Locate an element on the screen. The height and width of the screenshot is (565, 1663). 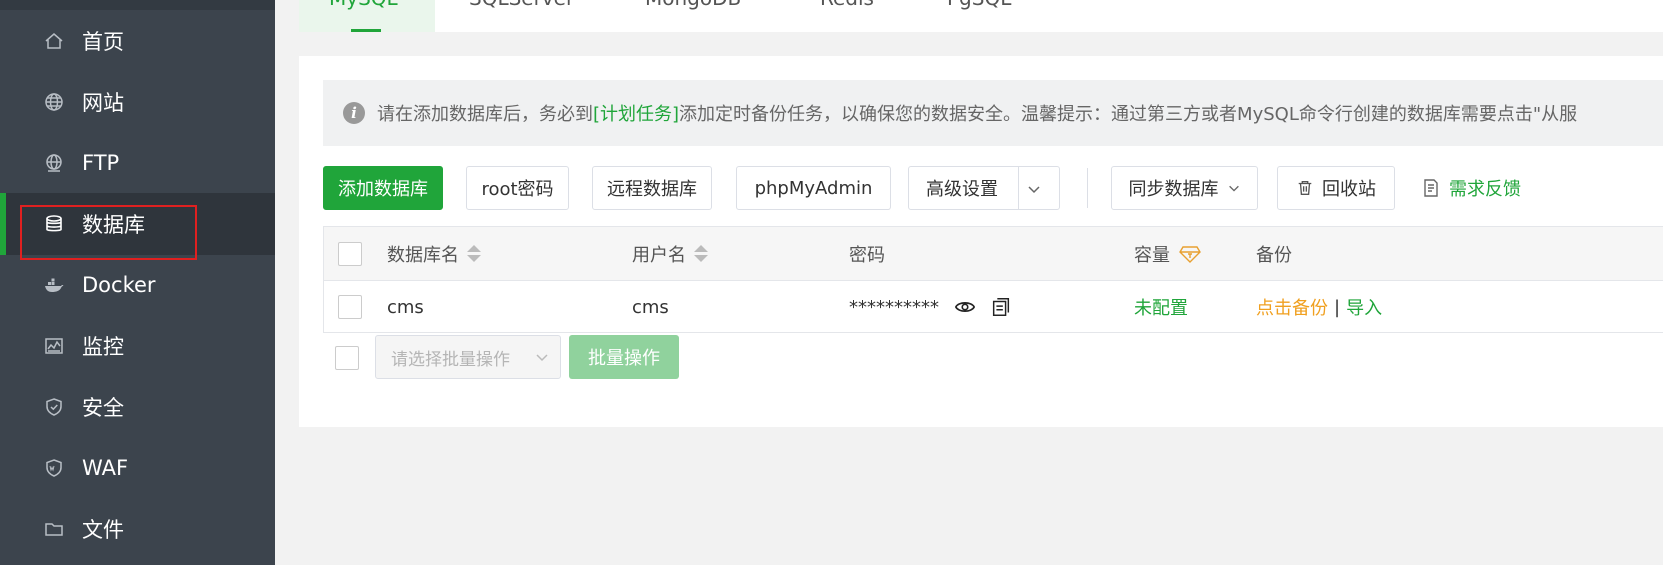
import-link: 导入 is located at coordinates (1364, 307).